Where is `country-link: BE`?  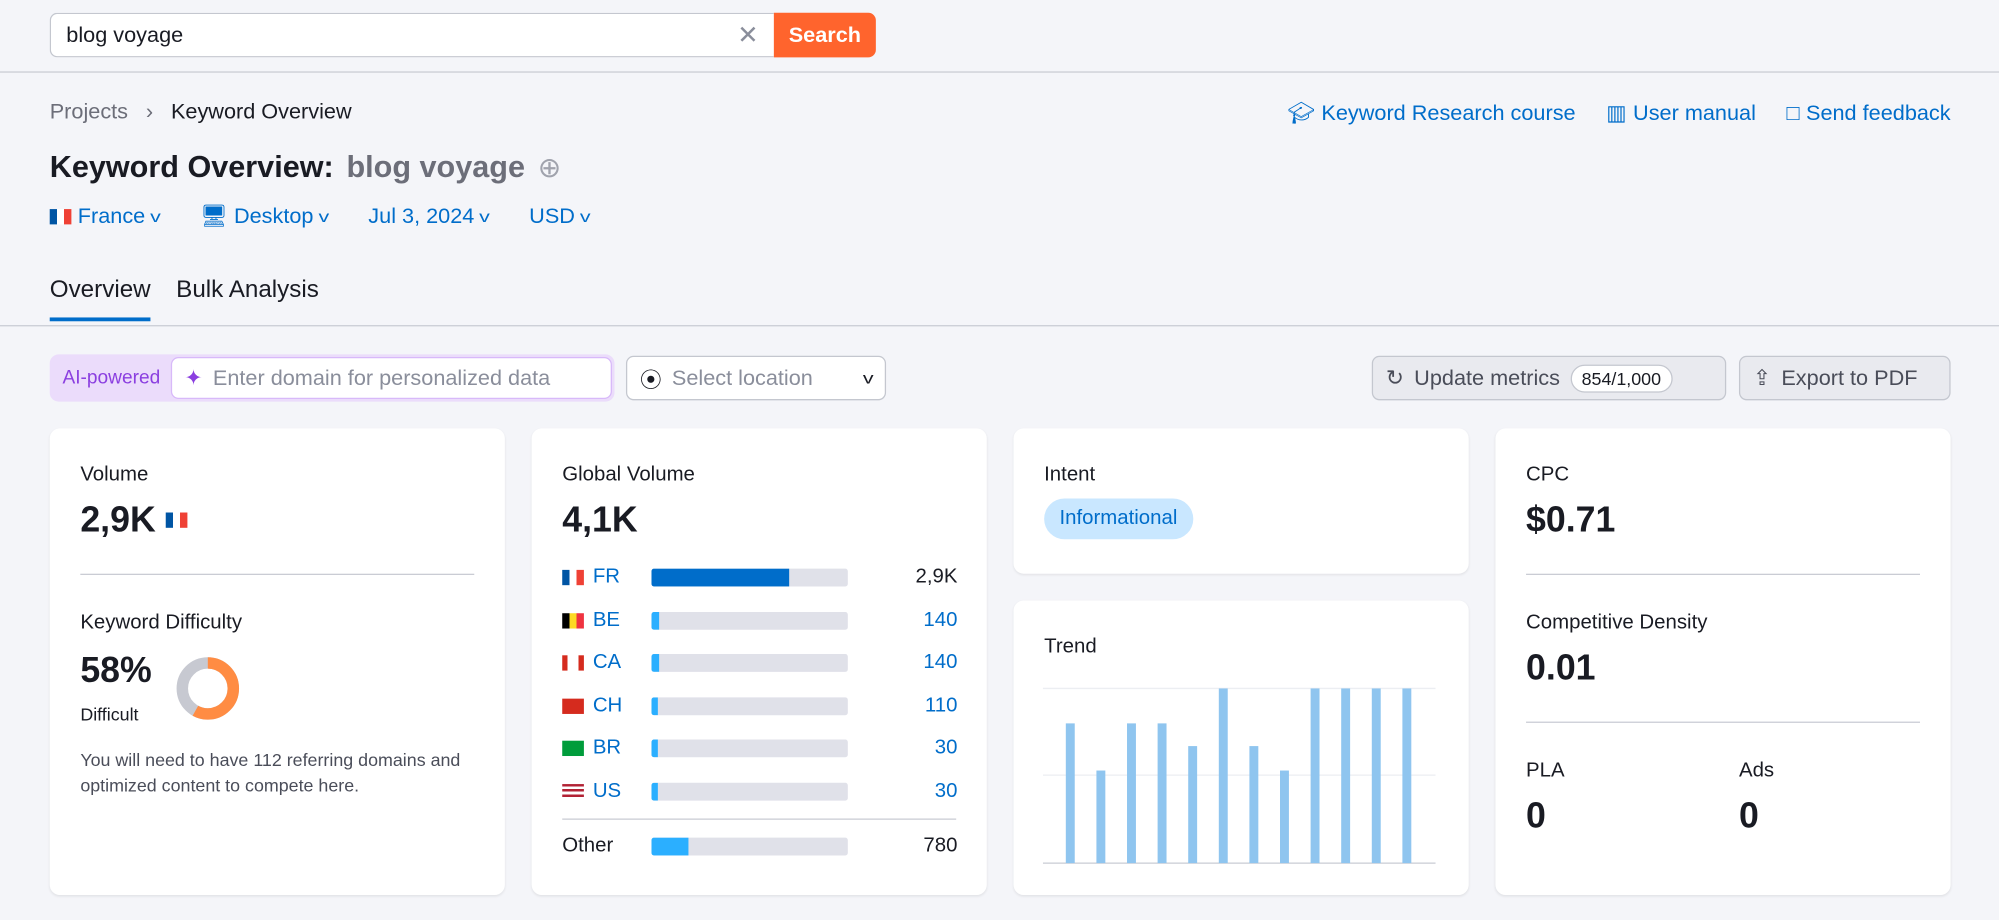 country-link: BE is located at coordinates (594, 620).